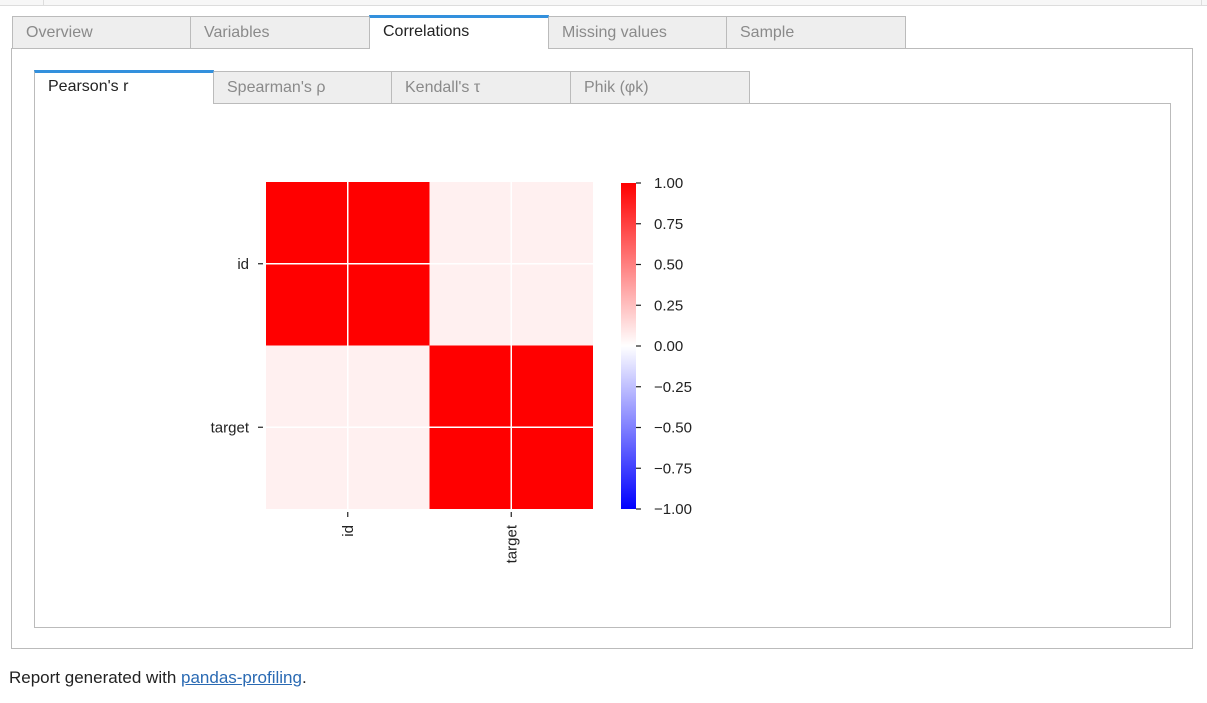 The image size is (1207, 703). I want to click on colorbar-tick-label: −0.75, so click(673, 468).